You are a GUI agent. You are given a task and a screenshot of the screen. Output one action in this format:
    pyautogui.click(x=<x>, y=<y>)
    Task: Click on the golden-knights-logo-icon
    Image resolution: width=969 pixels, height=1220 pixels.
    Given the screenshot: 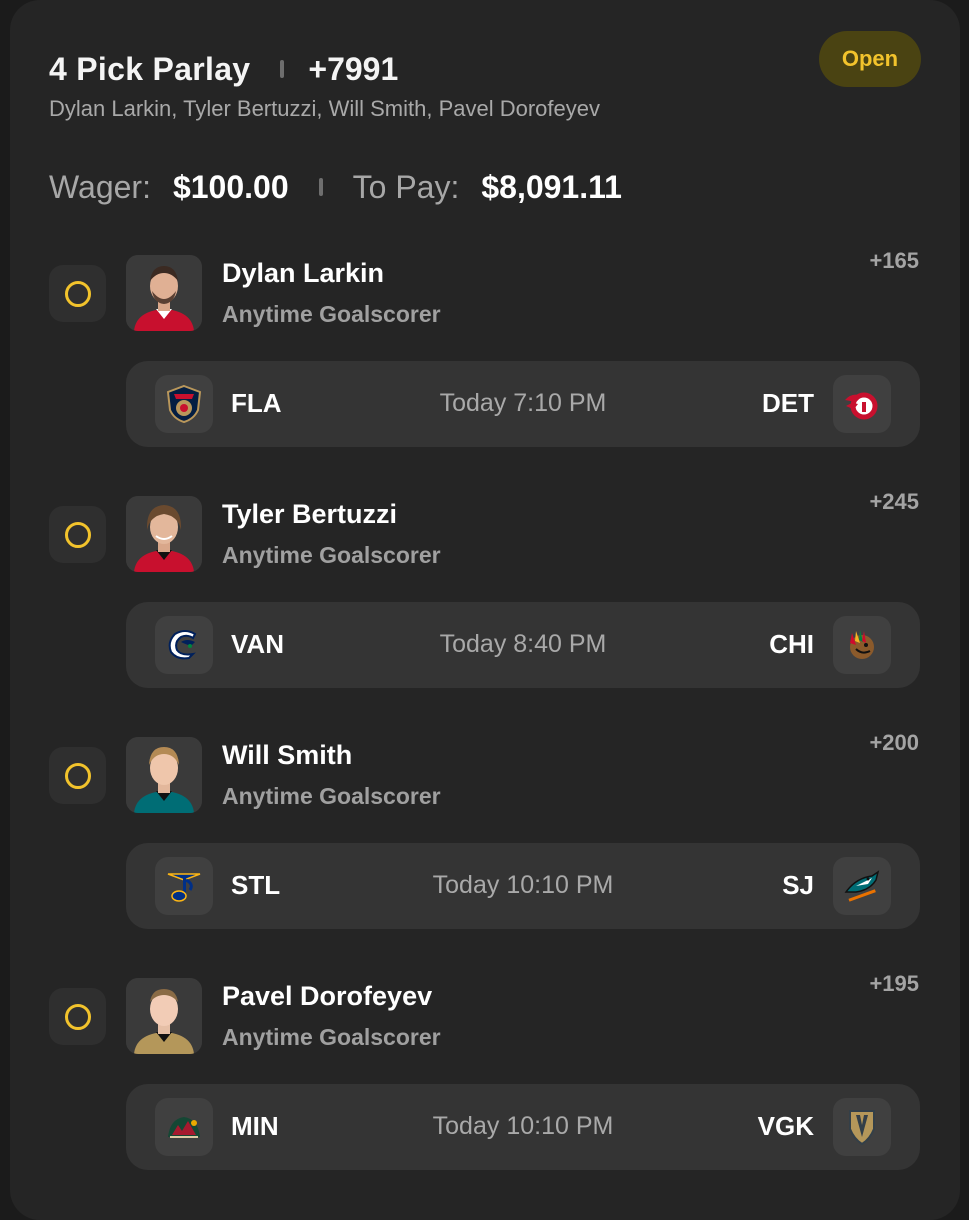 What is the action you would take?
    pyautogui.click(x=862, y=1127)
    